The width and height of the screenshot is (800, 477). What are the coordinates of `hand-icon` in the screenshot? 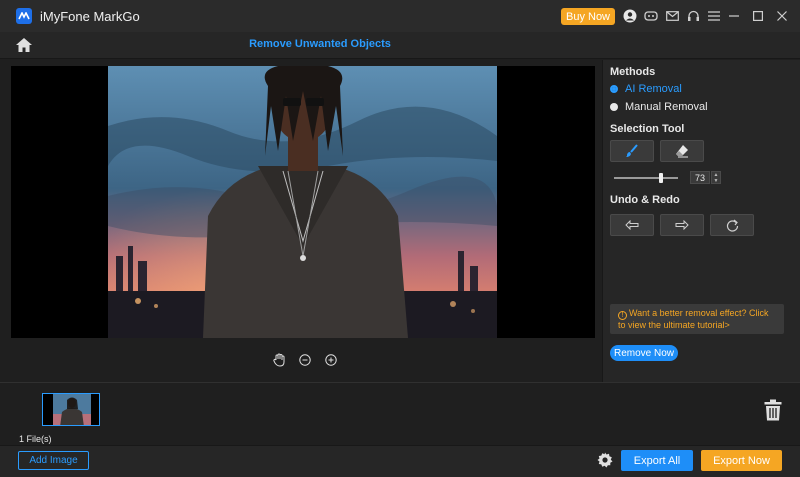 It's located at (279, 360).